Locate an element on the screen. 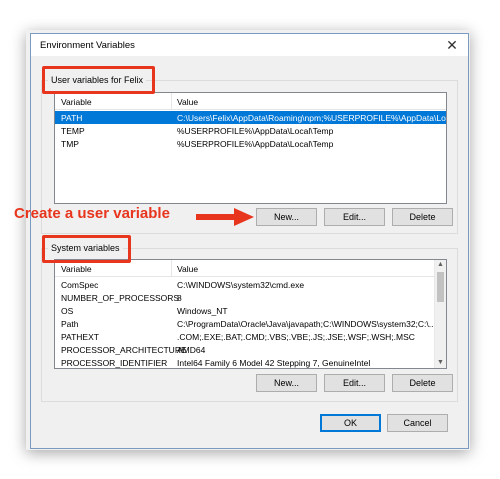 This screenshot has width=500, height=479. scroll-thumb is located at coordinates (440, 287).